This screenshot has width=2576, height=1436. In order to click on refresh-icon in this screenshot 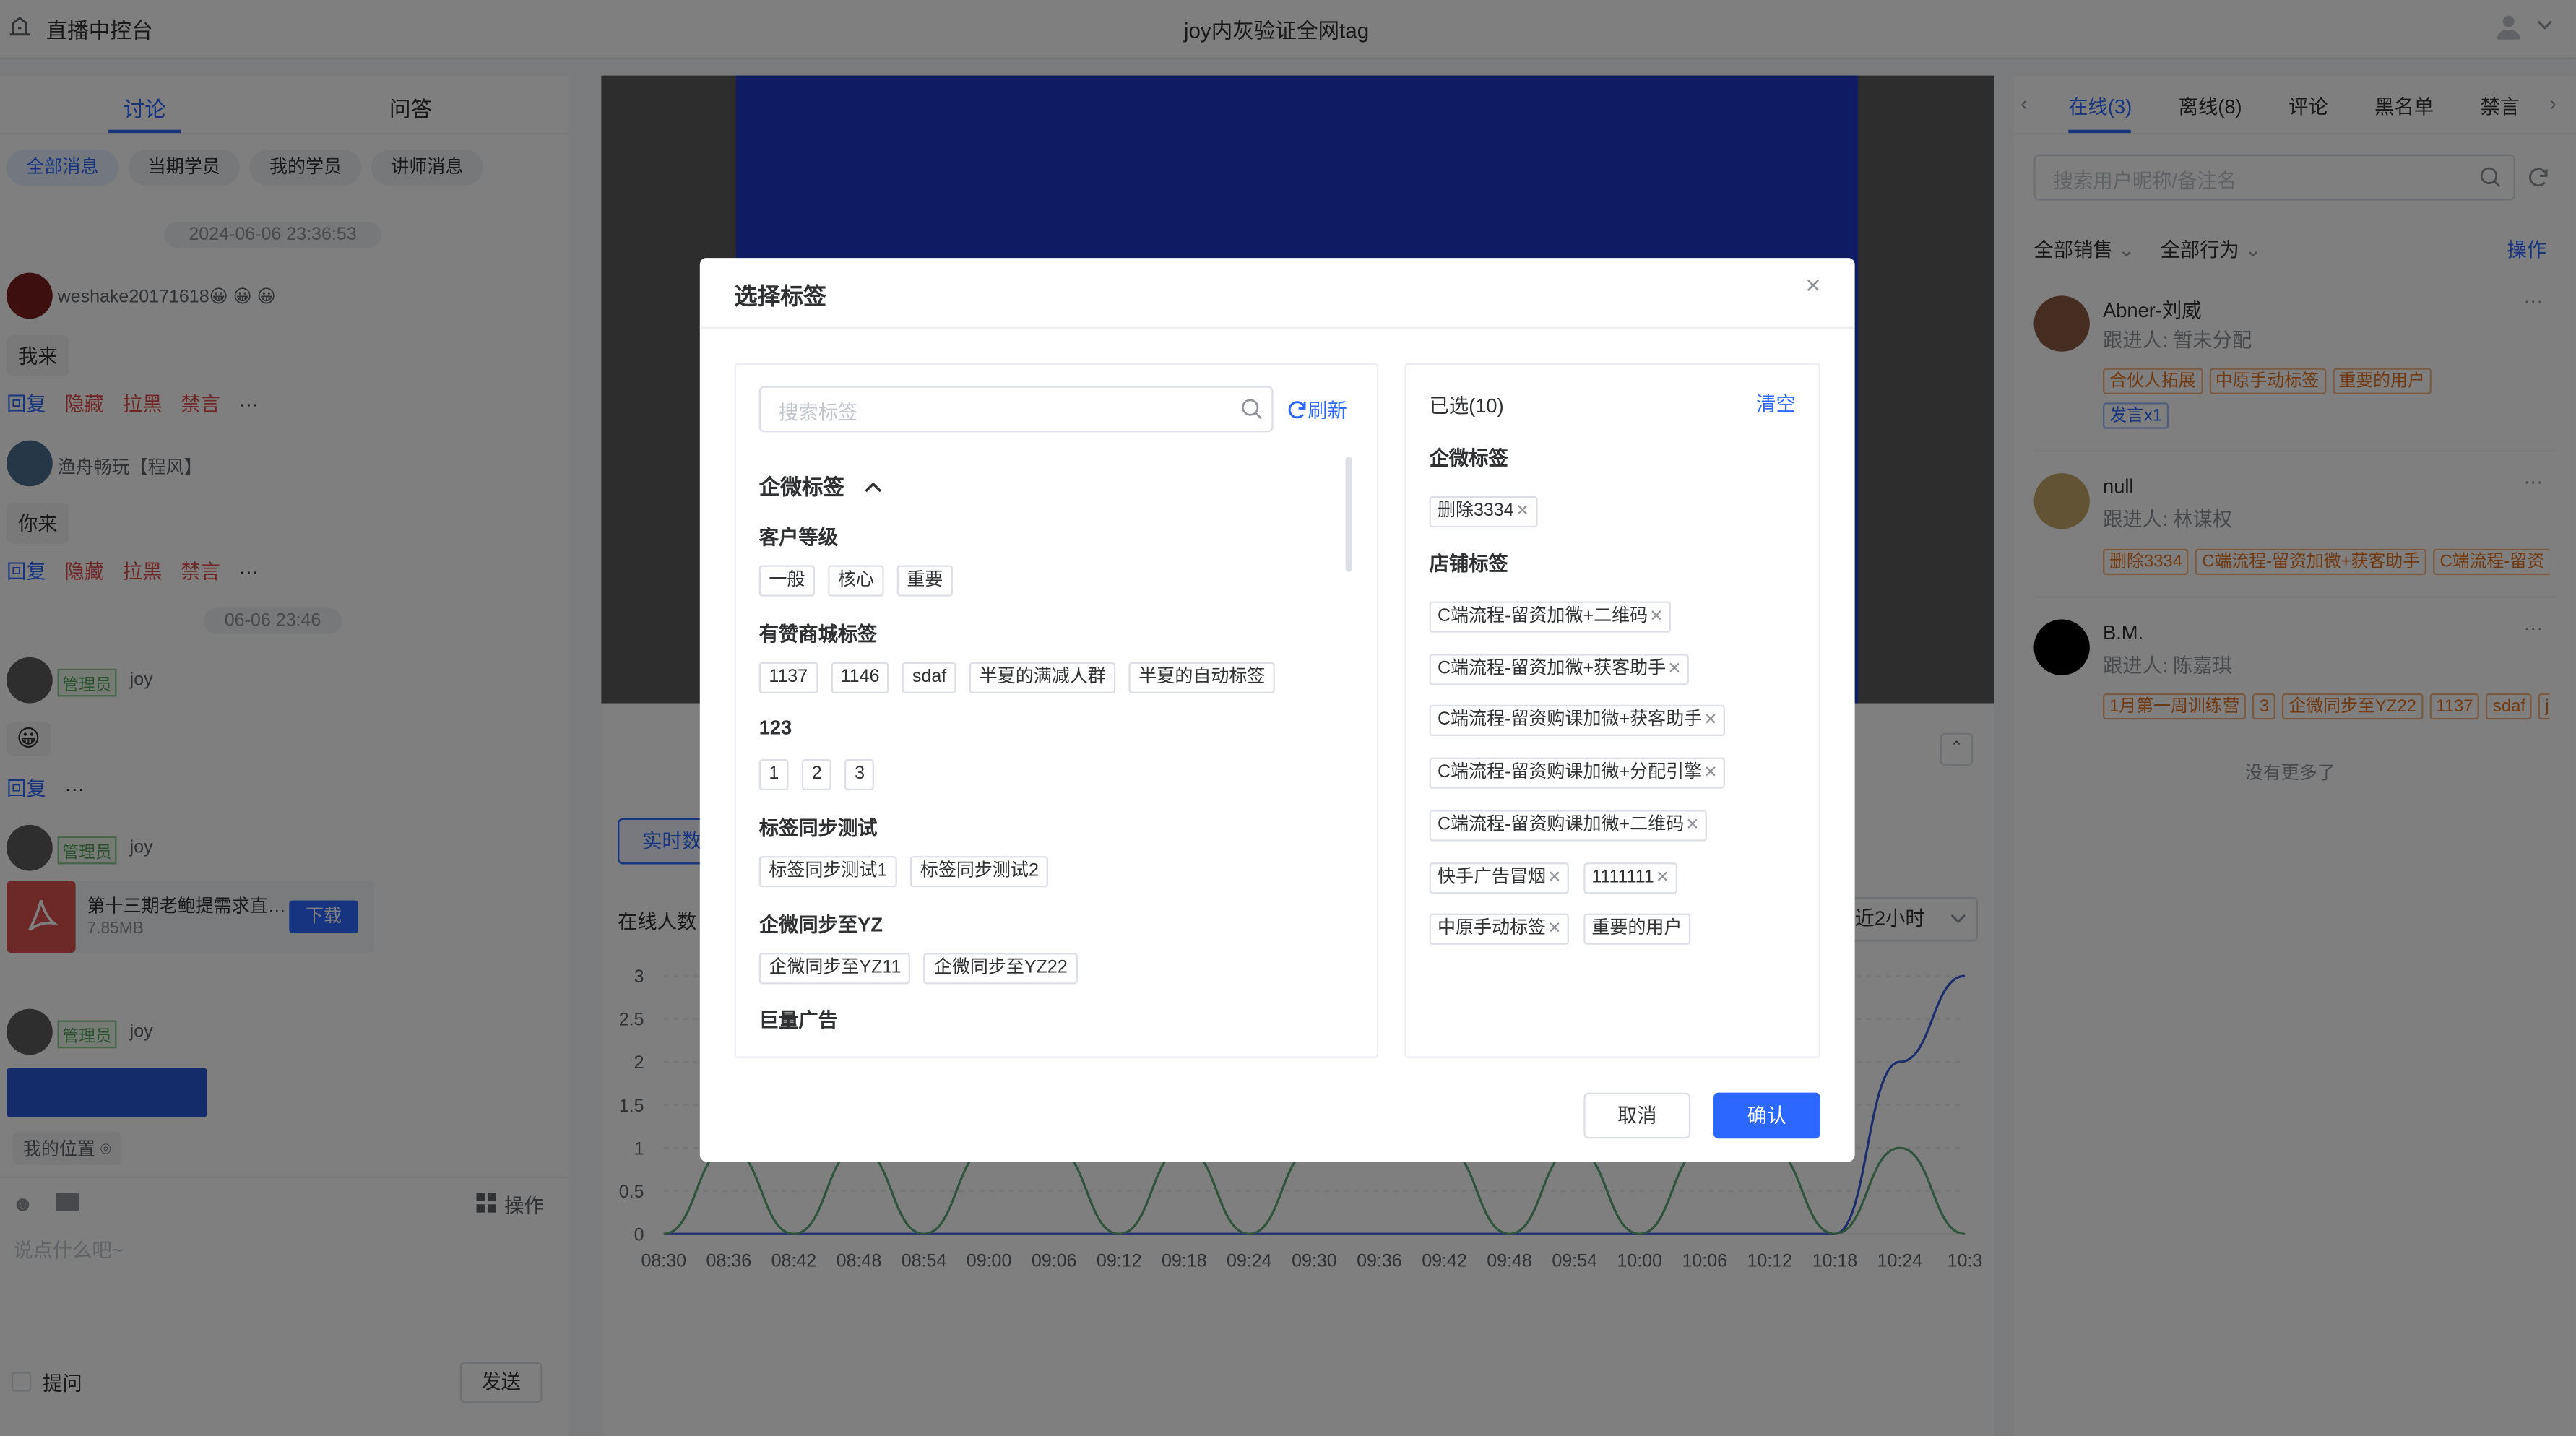, I will do `click(1297, 410)`.